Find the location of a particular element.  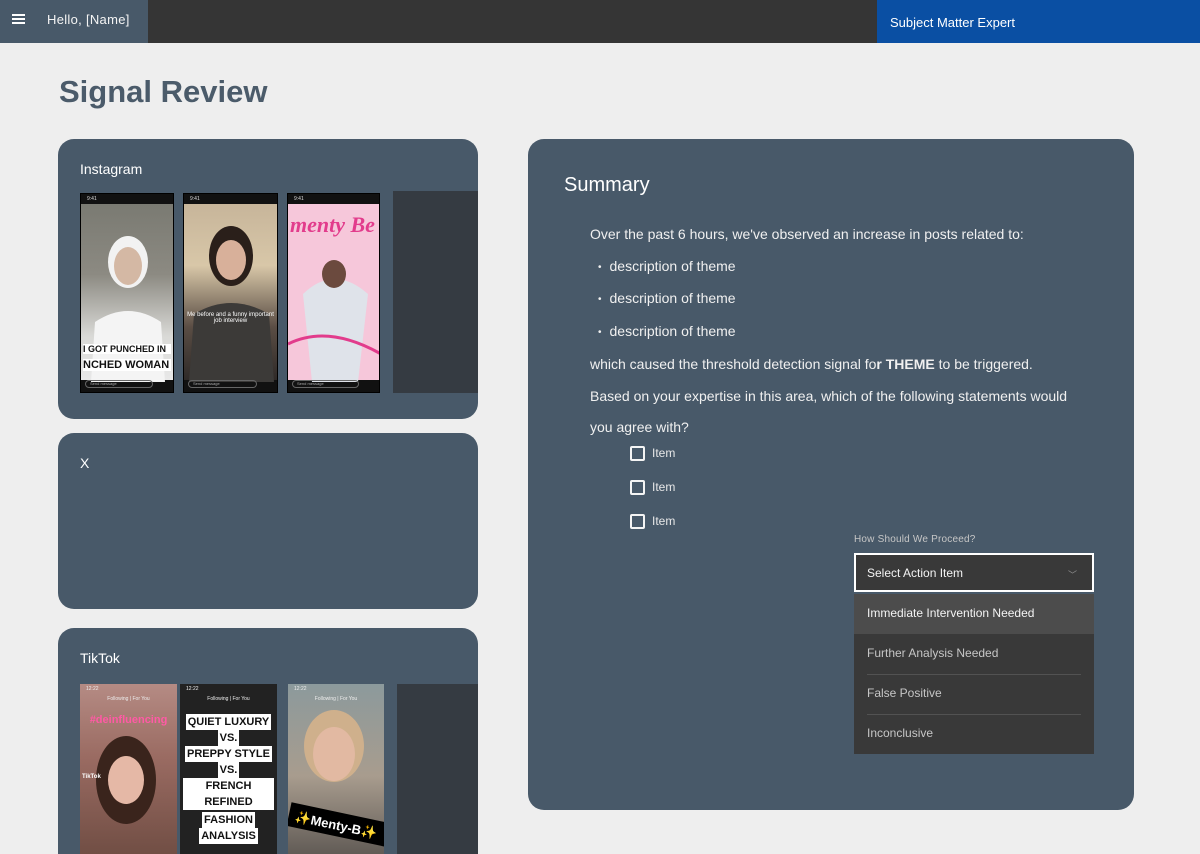

top-nav-bar: Hello, [Name] Subject Matter Expert is located at coordinates (600, 21).